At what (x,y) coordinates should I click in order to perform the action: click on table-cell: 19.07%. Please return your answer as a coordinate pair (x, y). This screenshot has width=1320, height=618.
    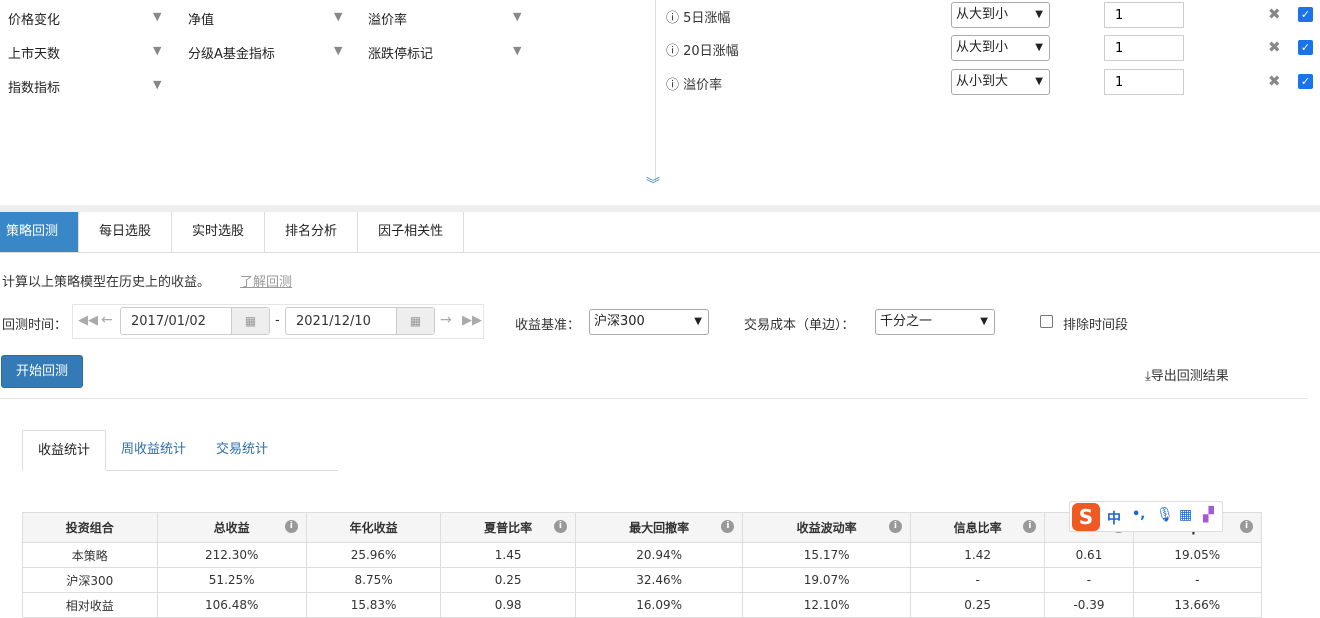
    Looking at the image, I should click on (826, 580).